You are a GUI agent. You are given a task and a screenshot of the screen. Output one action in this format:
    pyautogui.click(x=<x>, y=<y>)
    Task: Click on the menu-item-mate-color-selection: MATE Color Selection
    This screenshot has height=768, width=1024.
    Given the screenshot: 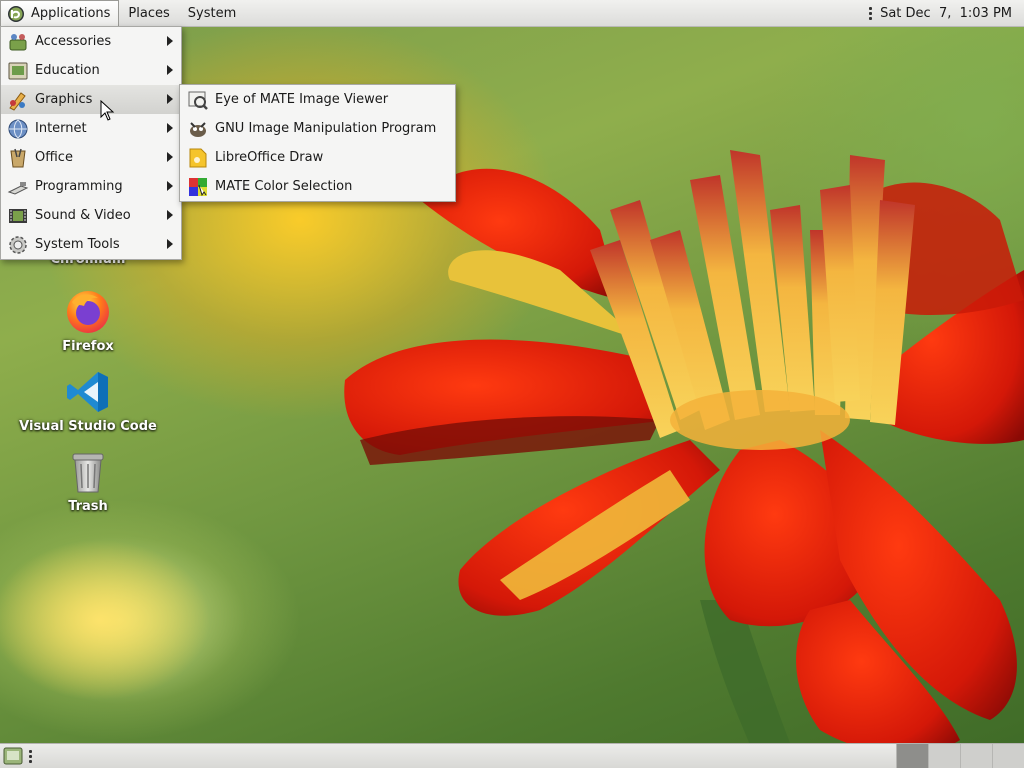 What is the action you would take?
    pyautogui.click(x=317, y=186)
    